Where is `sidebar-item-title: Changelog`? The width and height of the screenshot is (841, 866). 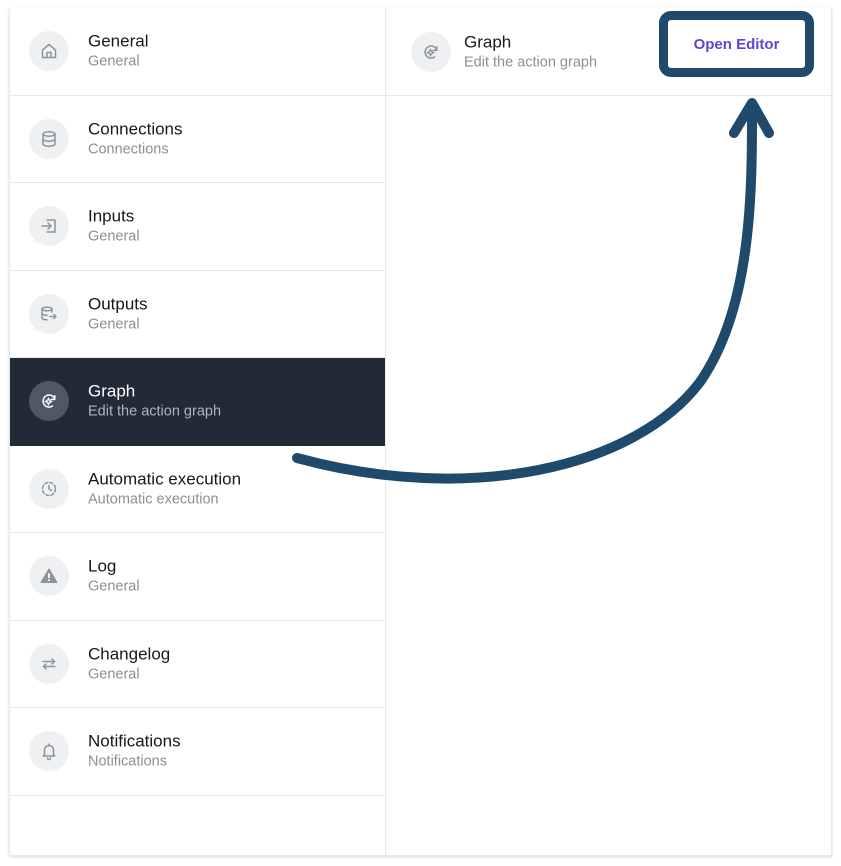 sidebar-item-title: Changelog is located at coordinates (129, 654).